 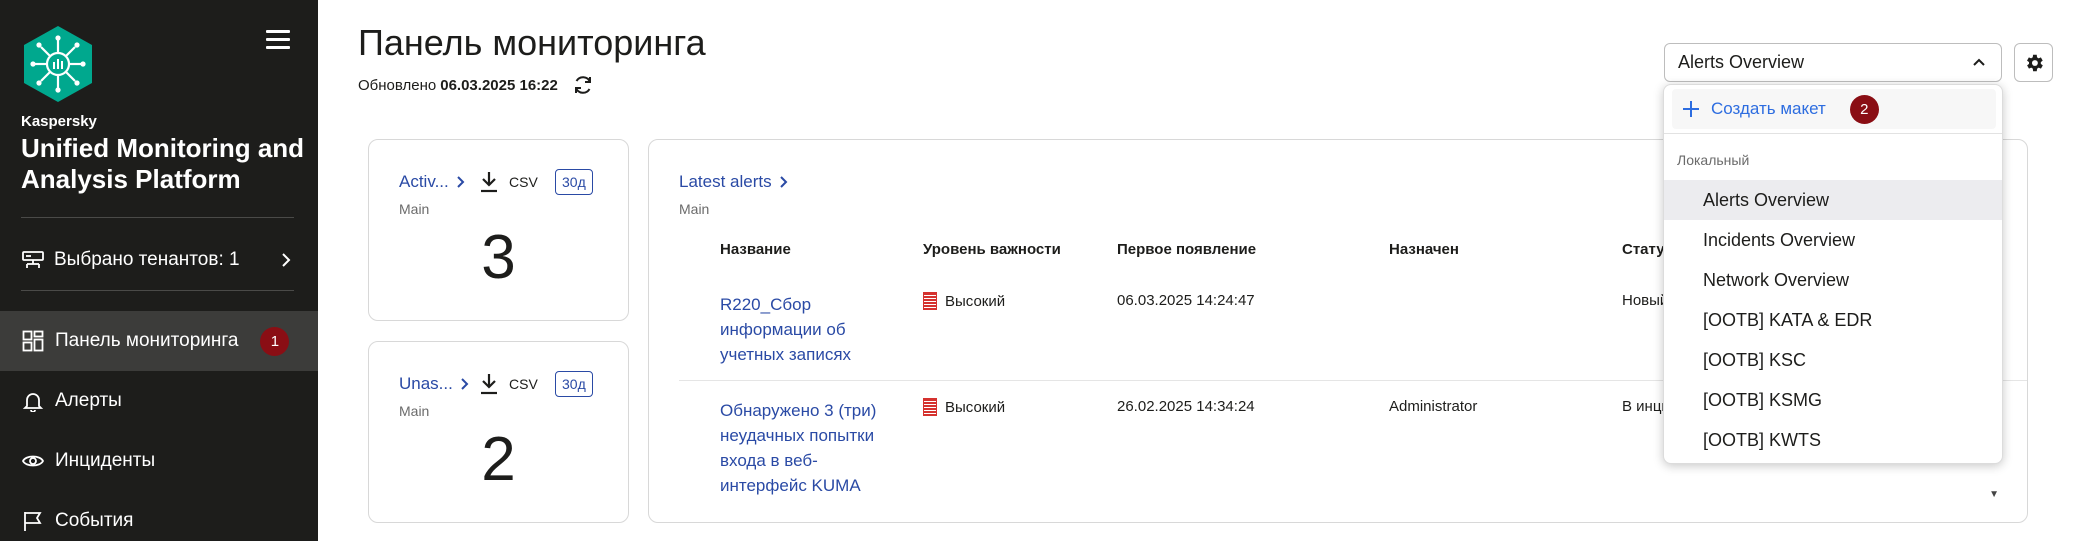 What do you see at coordinates (1833, 400) in the screenshot?
I see `dropdown-item: [OOTB] KSMG` at bounding box center [1833, 400].